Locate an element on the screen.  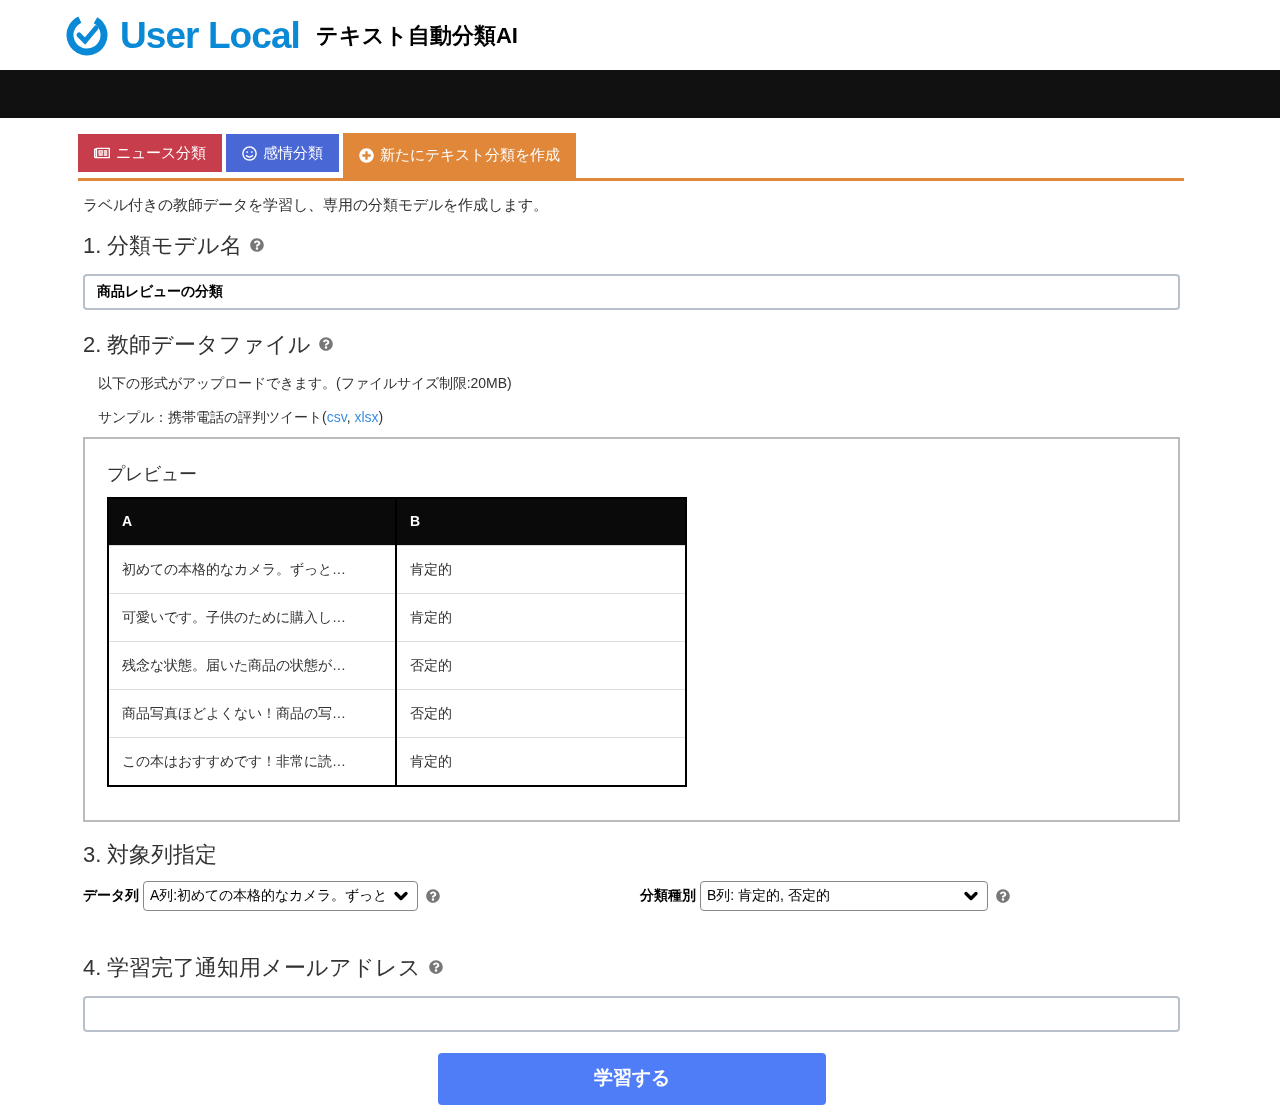
train-button: 学習する is located at coordinates (631, 1078).